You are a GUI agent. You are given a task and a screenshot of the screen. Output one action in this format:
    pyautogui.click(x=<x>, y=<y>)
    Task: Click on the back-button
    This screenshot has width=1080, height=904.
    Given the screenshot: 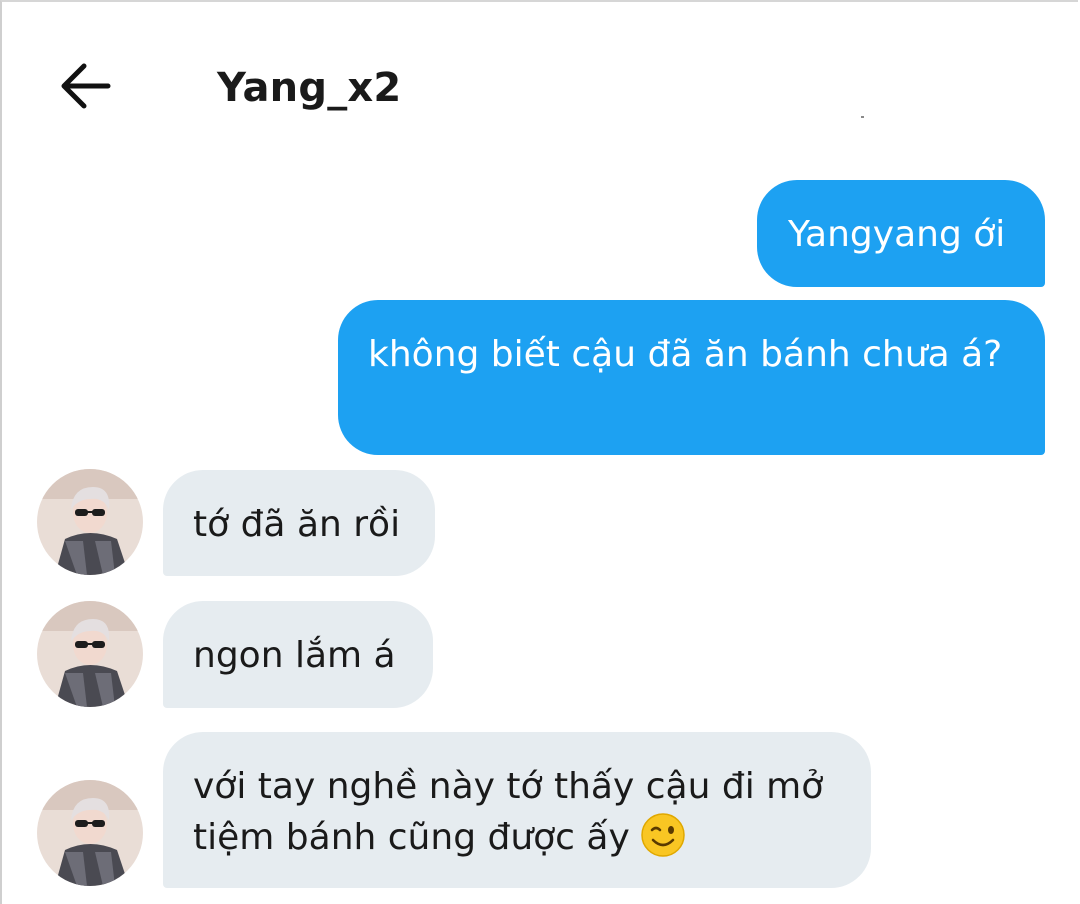 What is the action you would take?
    pyautogui.click(x=85, y=86)
    